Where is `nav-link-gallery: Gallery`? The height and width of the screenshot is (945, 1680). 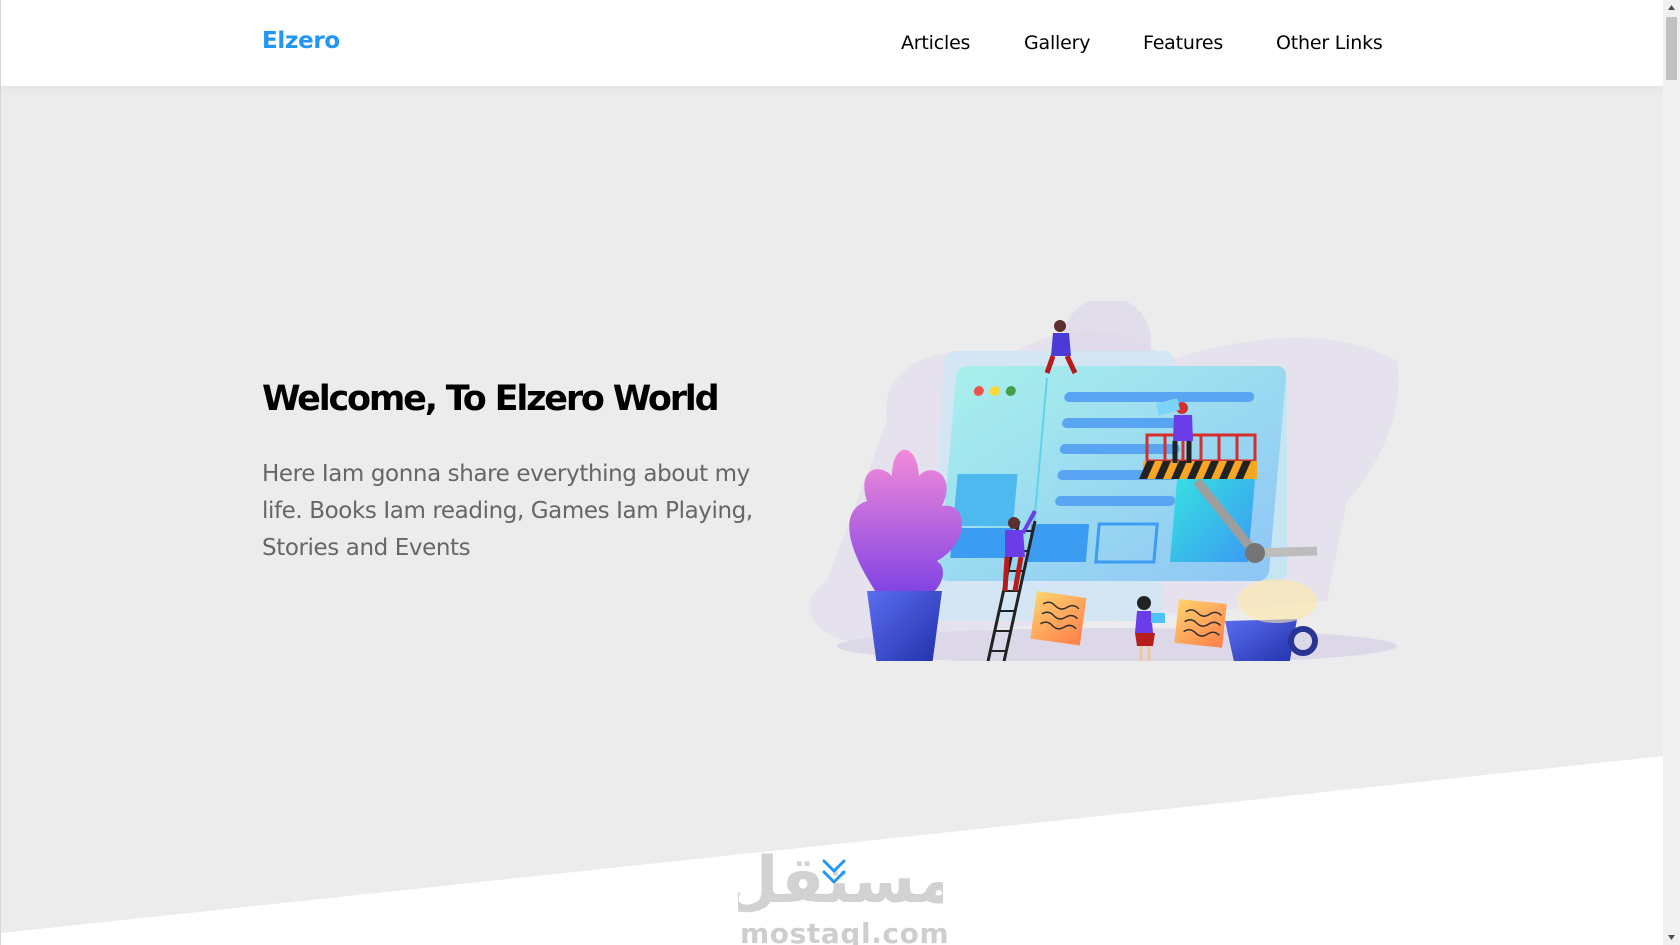
nav-link-gallery: Gallery is located at coordinates (1057, 44).